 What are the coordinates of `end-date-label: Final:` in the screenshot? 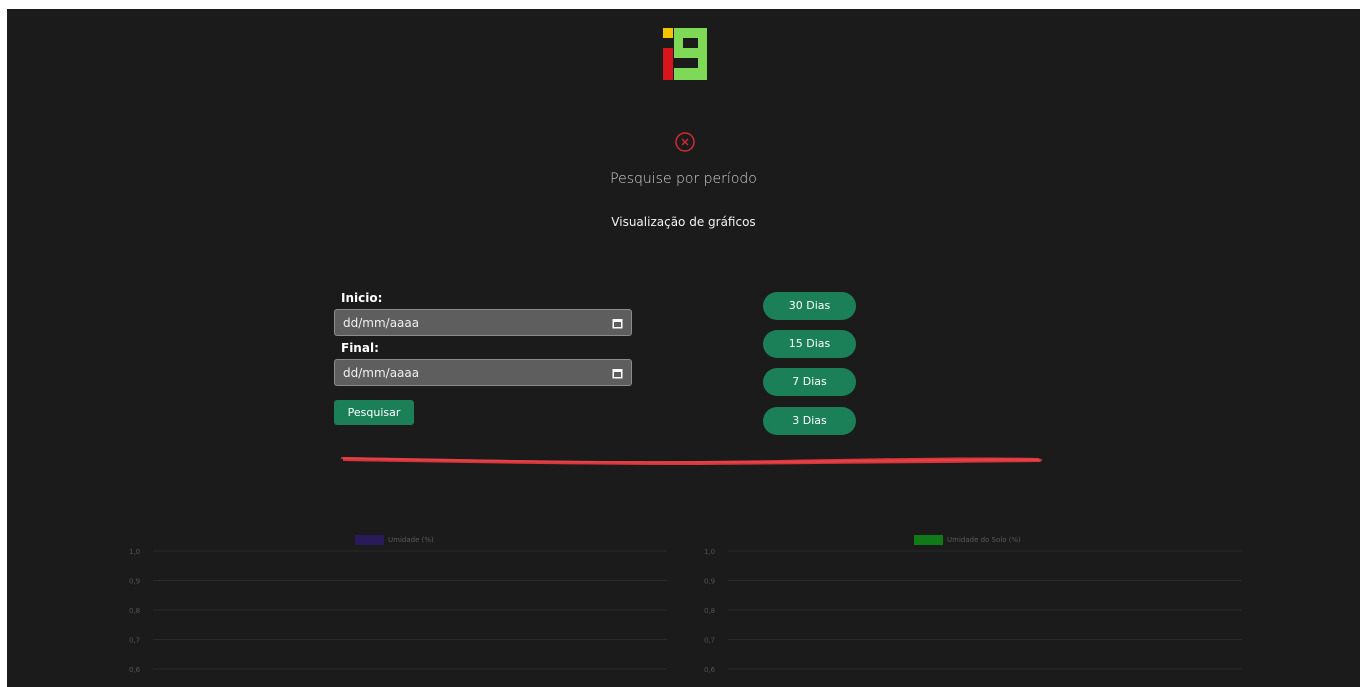 It's located at (360, 348).